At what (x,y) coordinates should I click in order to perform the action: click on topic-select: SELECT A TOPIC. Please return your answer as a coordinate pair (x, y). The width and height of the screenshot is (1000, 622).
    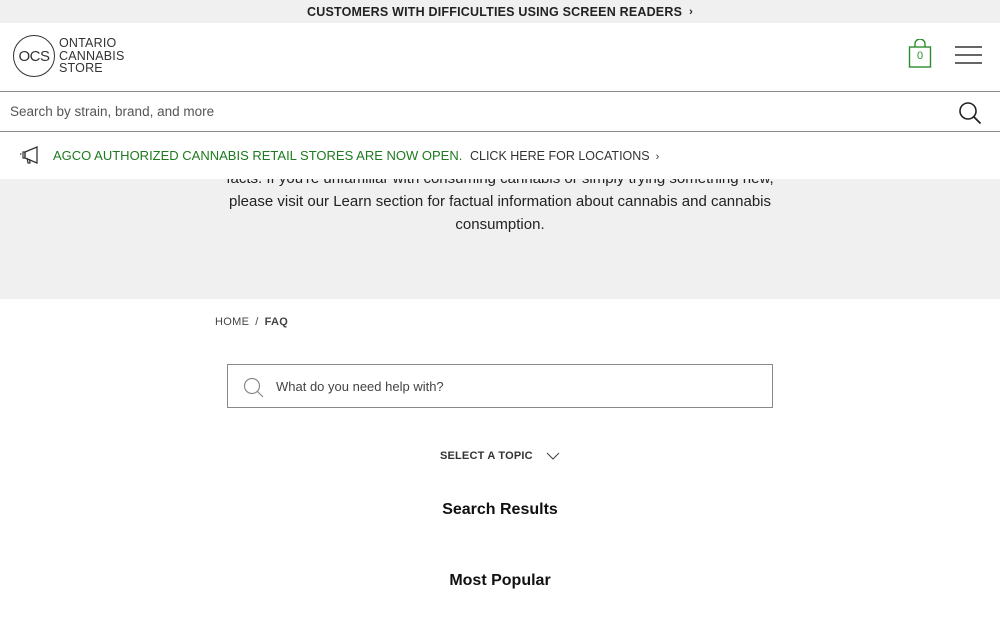
    Looking at the image, I should click on (500, 456).